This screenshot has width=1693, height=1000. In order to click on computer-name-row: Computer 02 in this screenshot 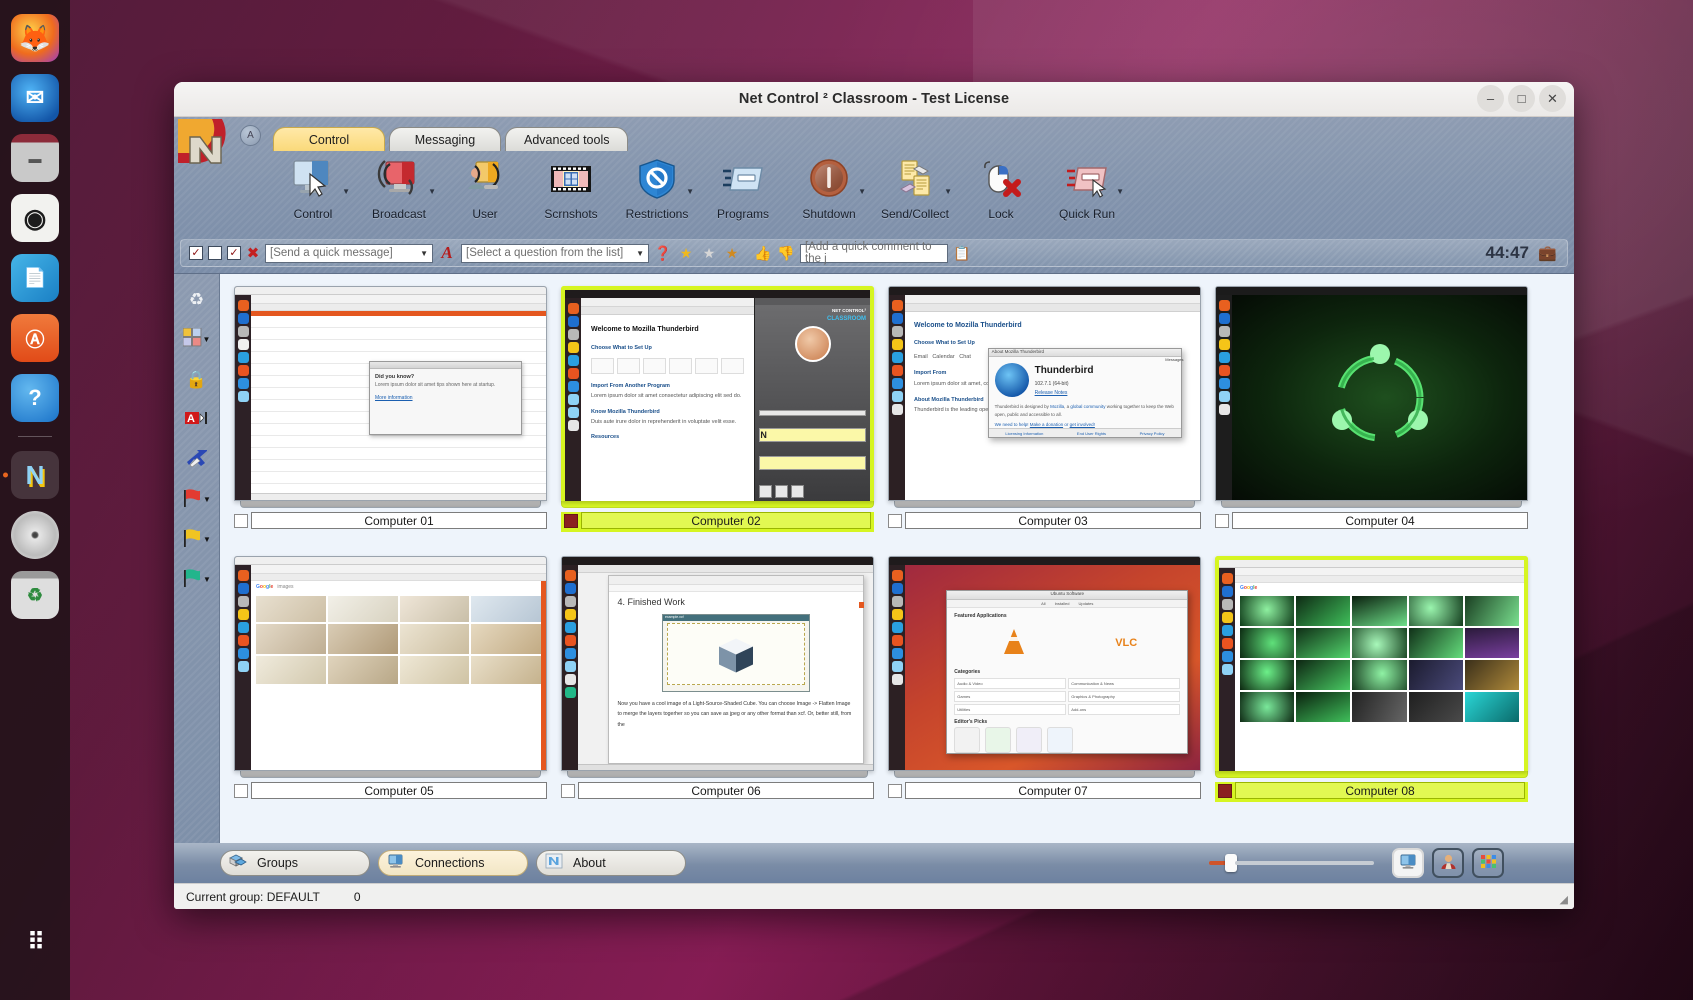, I will do `click(717, 520)`.